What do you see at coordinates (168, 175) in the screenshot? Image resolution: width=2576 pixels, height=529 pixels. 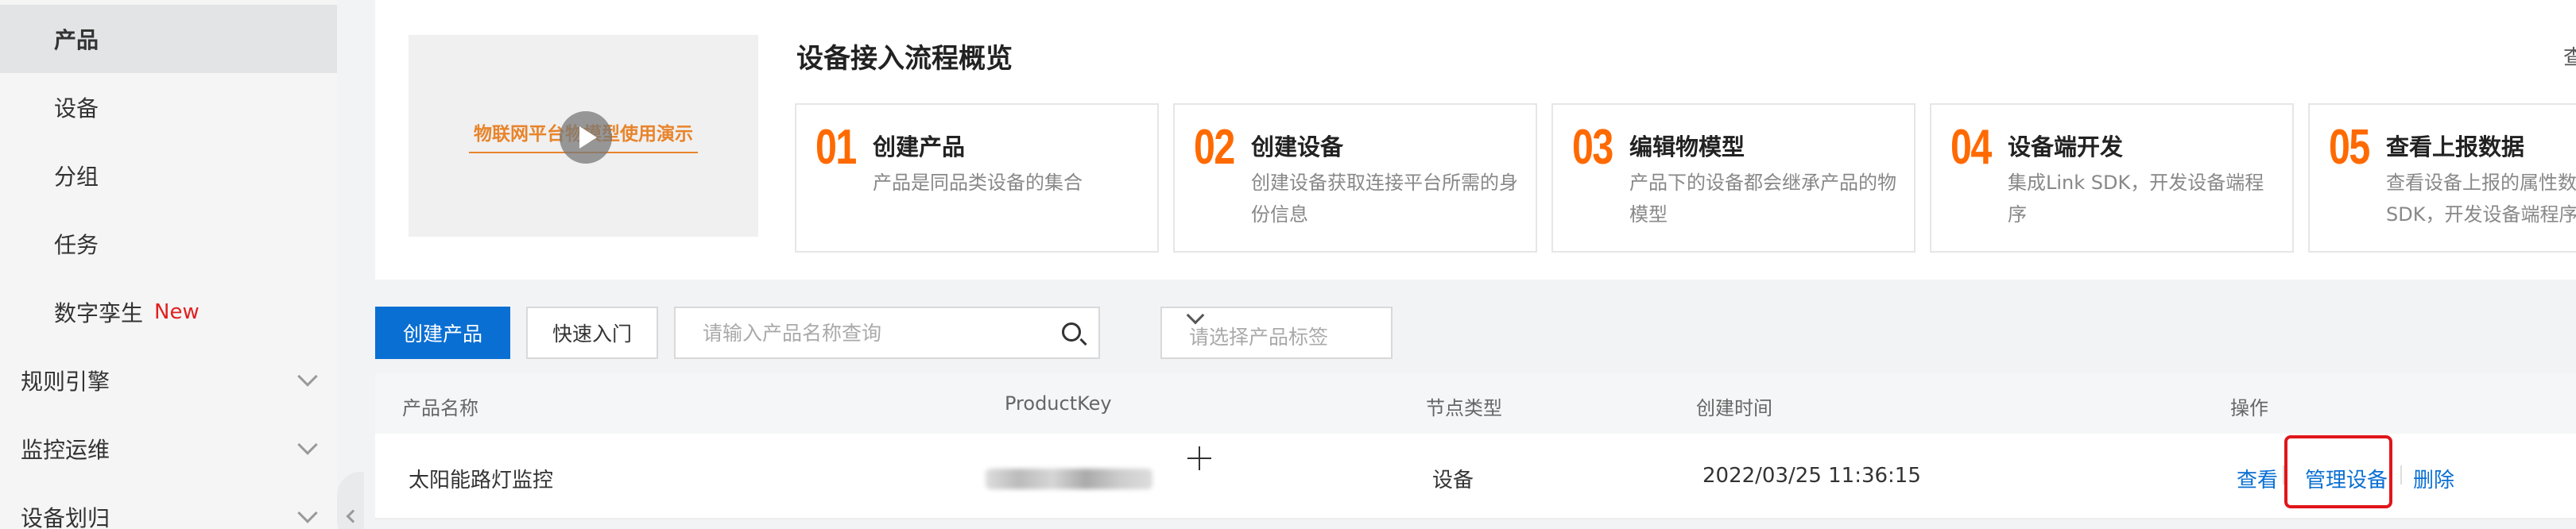 I see `sidebar-item-groups: 分组` at bounding box center [168, 175].